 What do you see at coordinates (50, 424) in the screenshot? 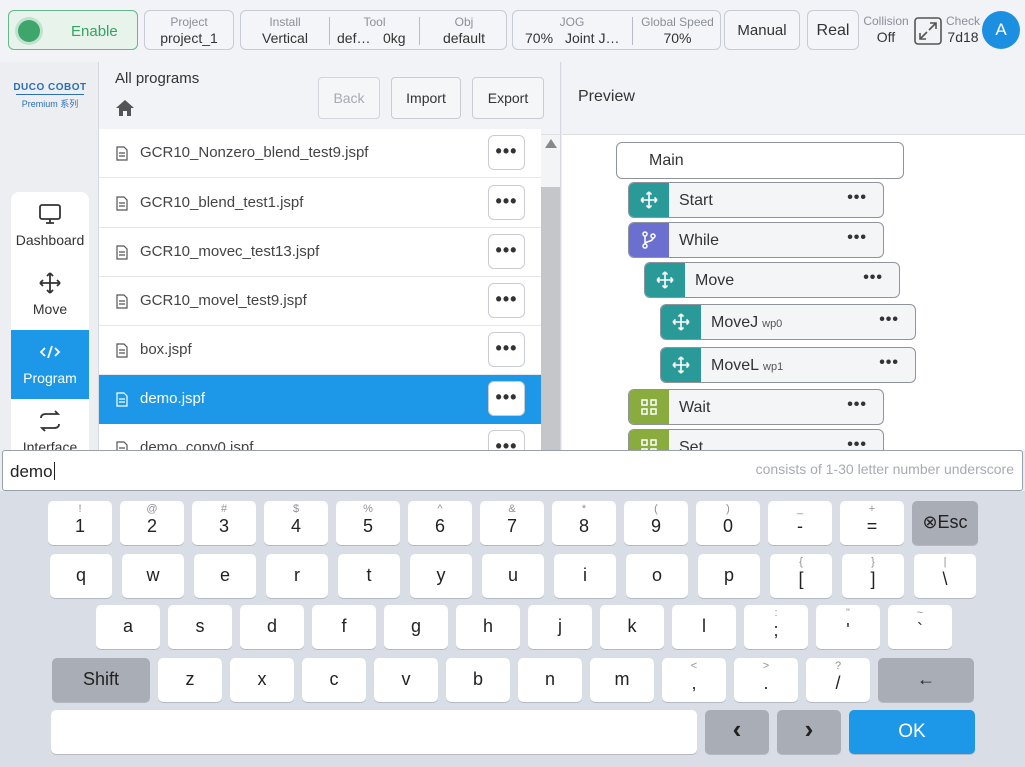
I see `nav-item-interface: Interface` at bounding box center [50, 424].